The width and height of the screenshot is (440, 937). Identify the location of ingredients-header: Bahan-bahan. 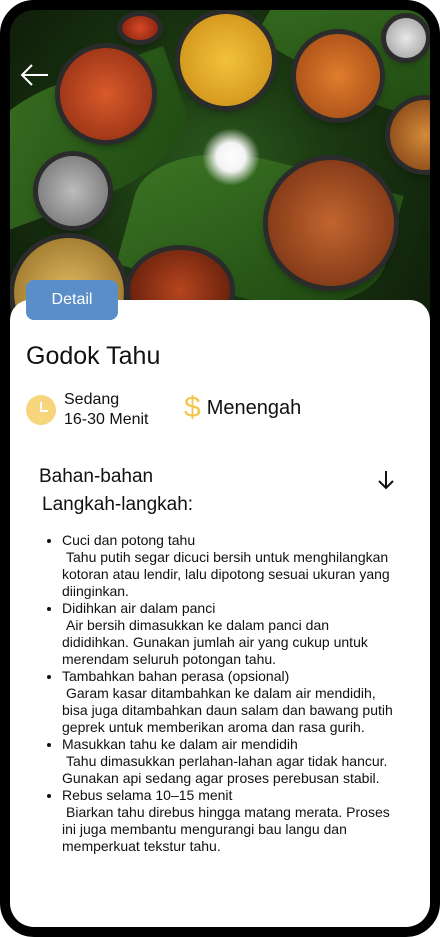
(96, 477).